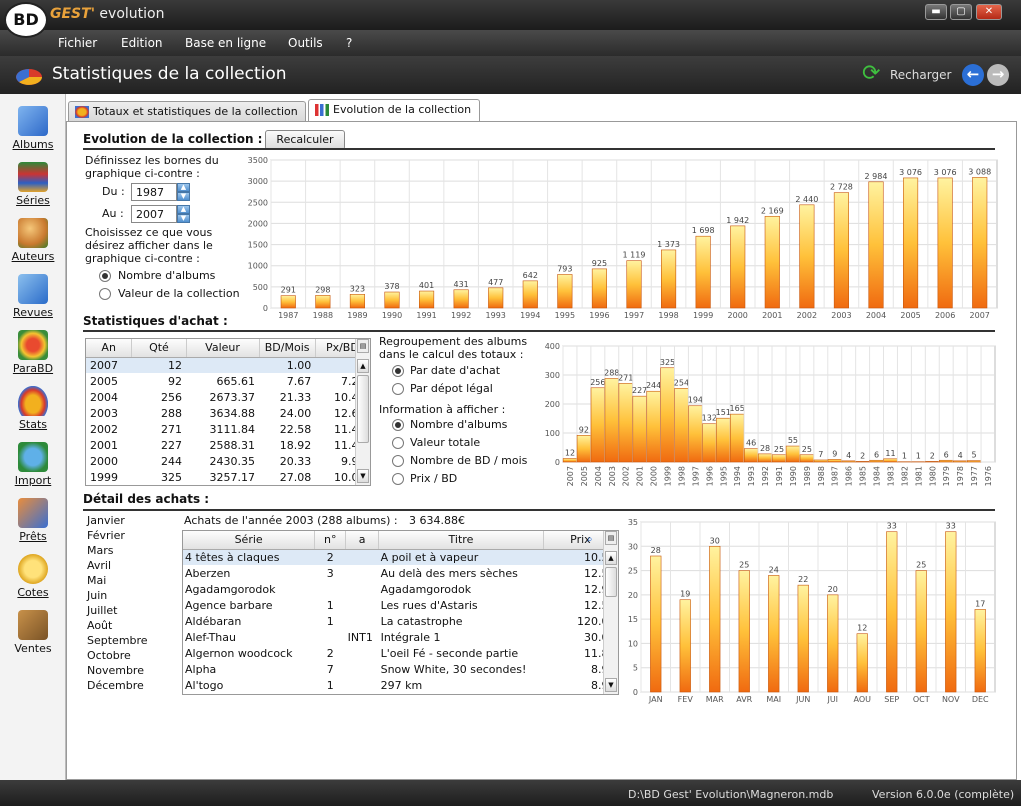 This screenshot has height=806, width=1021. What do you see at coordinates (33, 184) in the screenshot?
I see `sidebar-item-series: Séries` at bounding box center [33, 184].